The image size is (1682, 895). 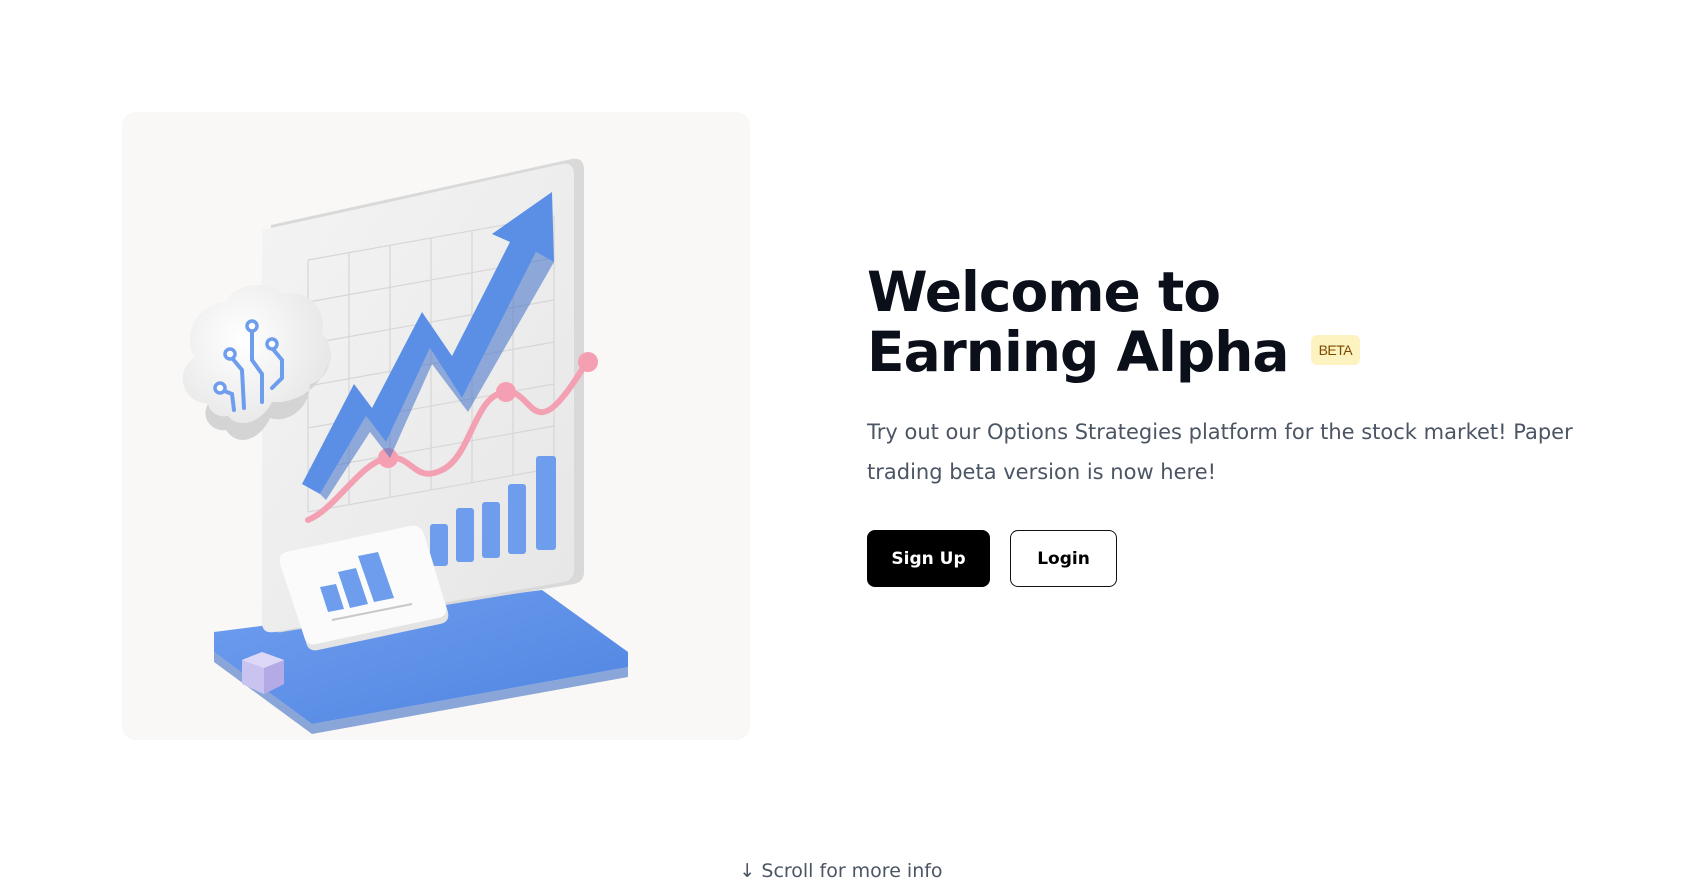 I want to click on login-button: Login, so click(x=1063, y=558).